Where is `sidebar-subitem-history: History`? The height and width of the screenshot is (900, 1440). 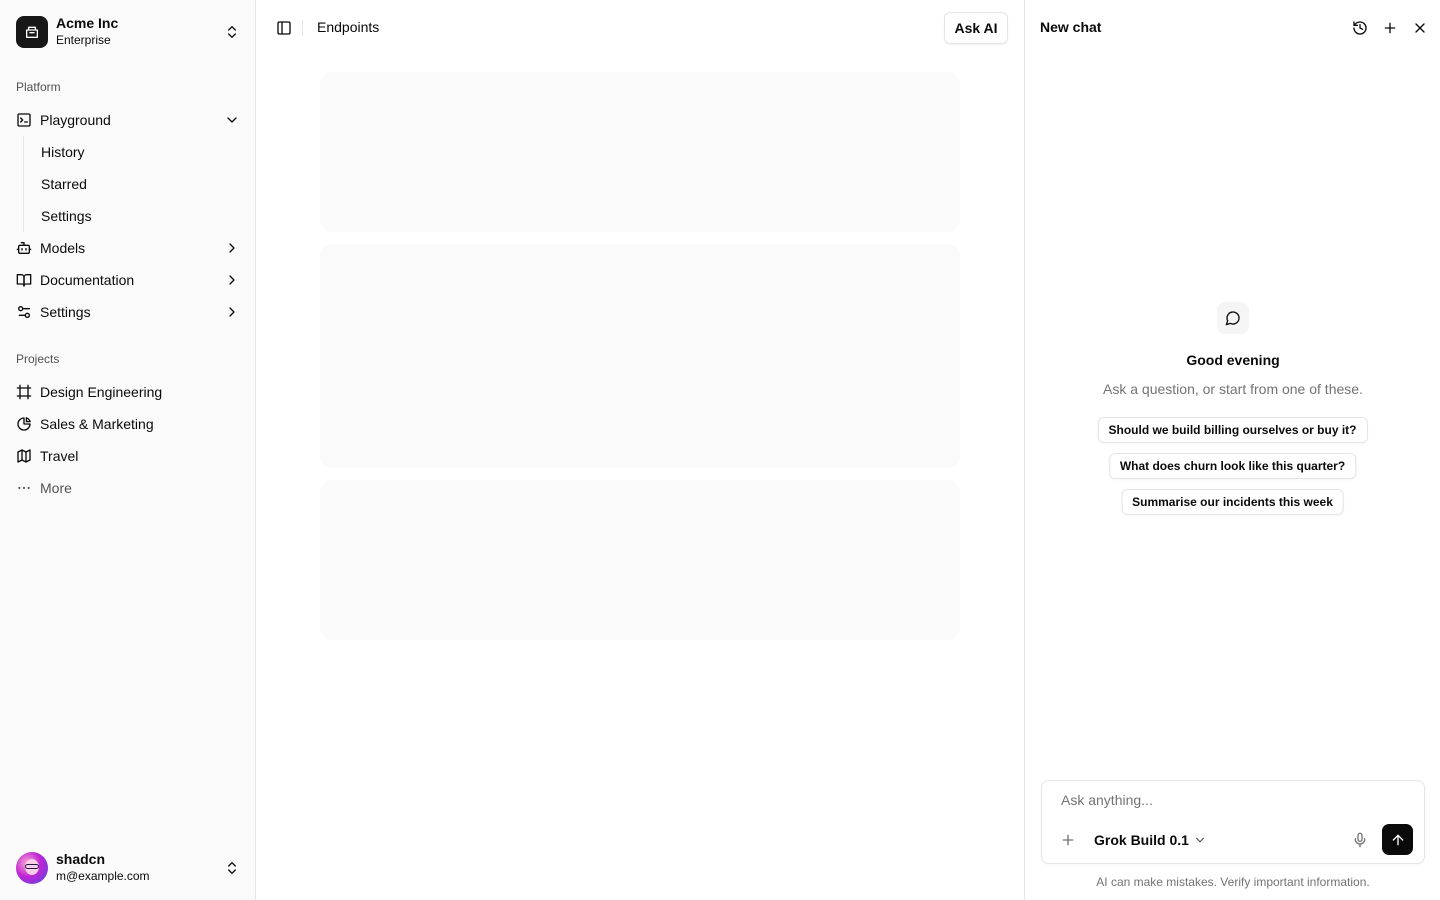 sidebar-subitem-history: History is located at coordinates (136, 152).